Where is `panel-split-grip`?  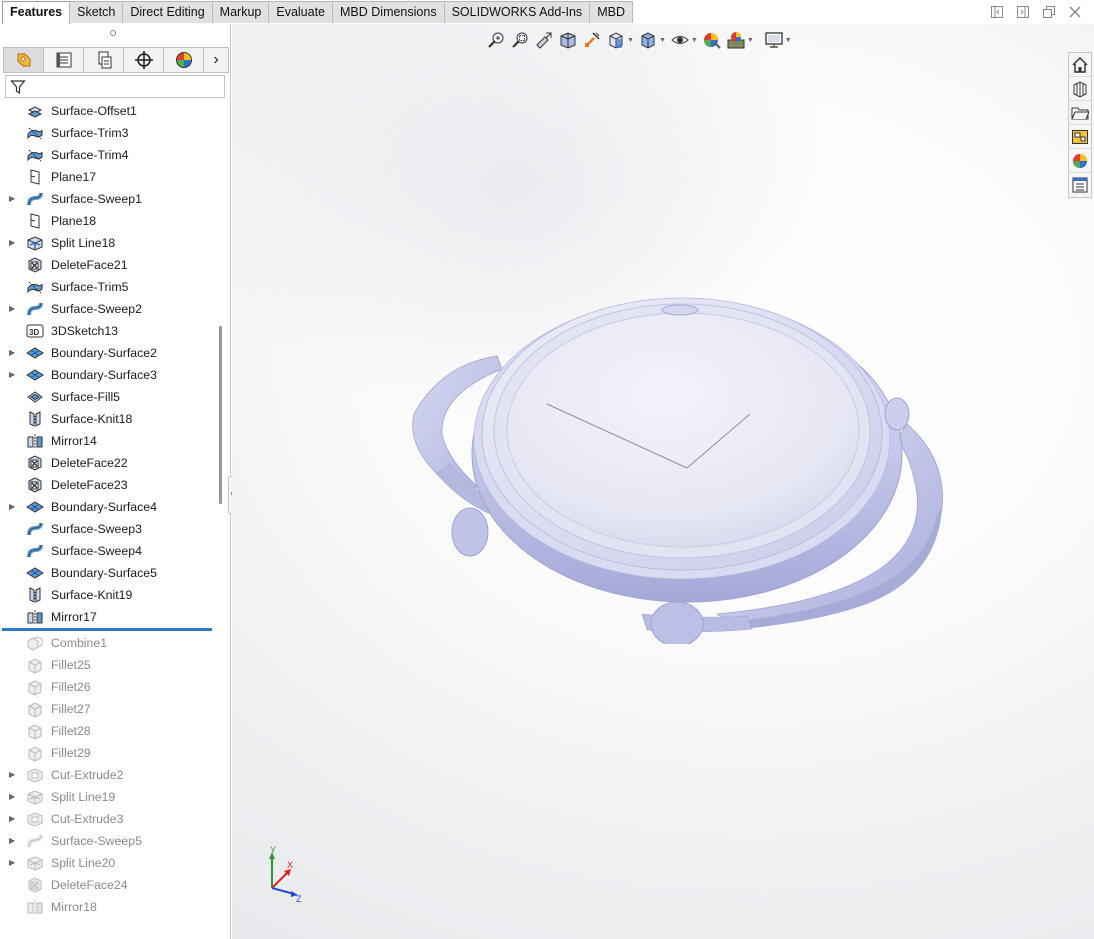 panel-split-grip is located at coordinates (113, 33).